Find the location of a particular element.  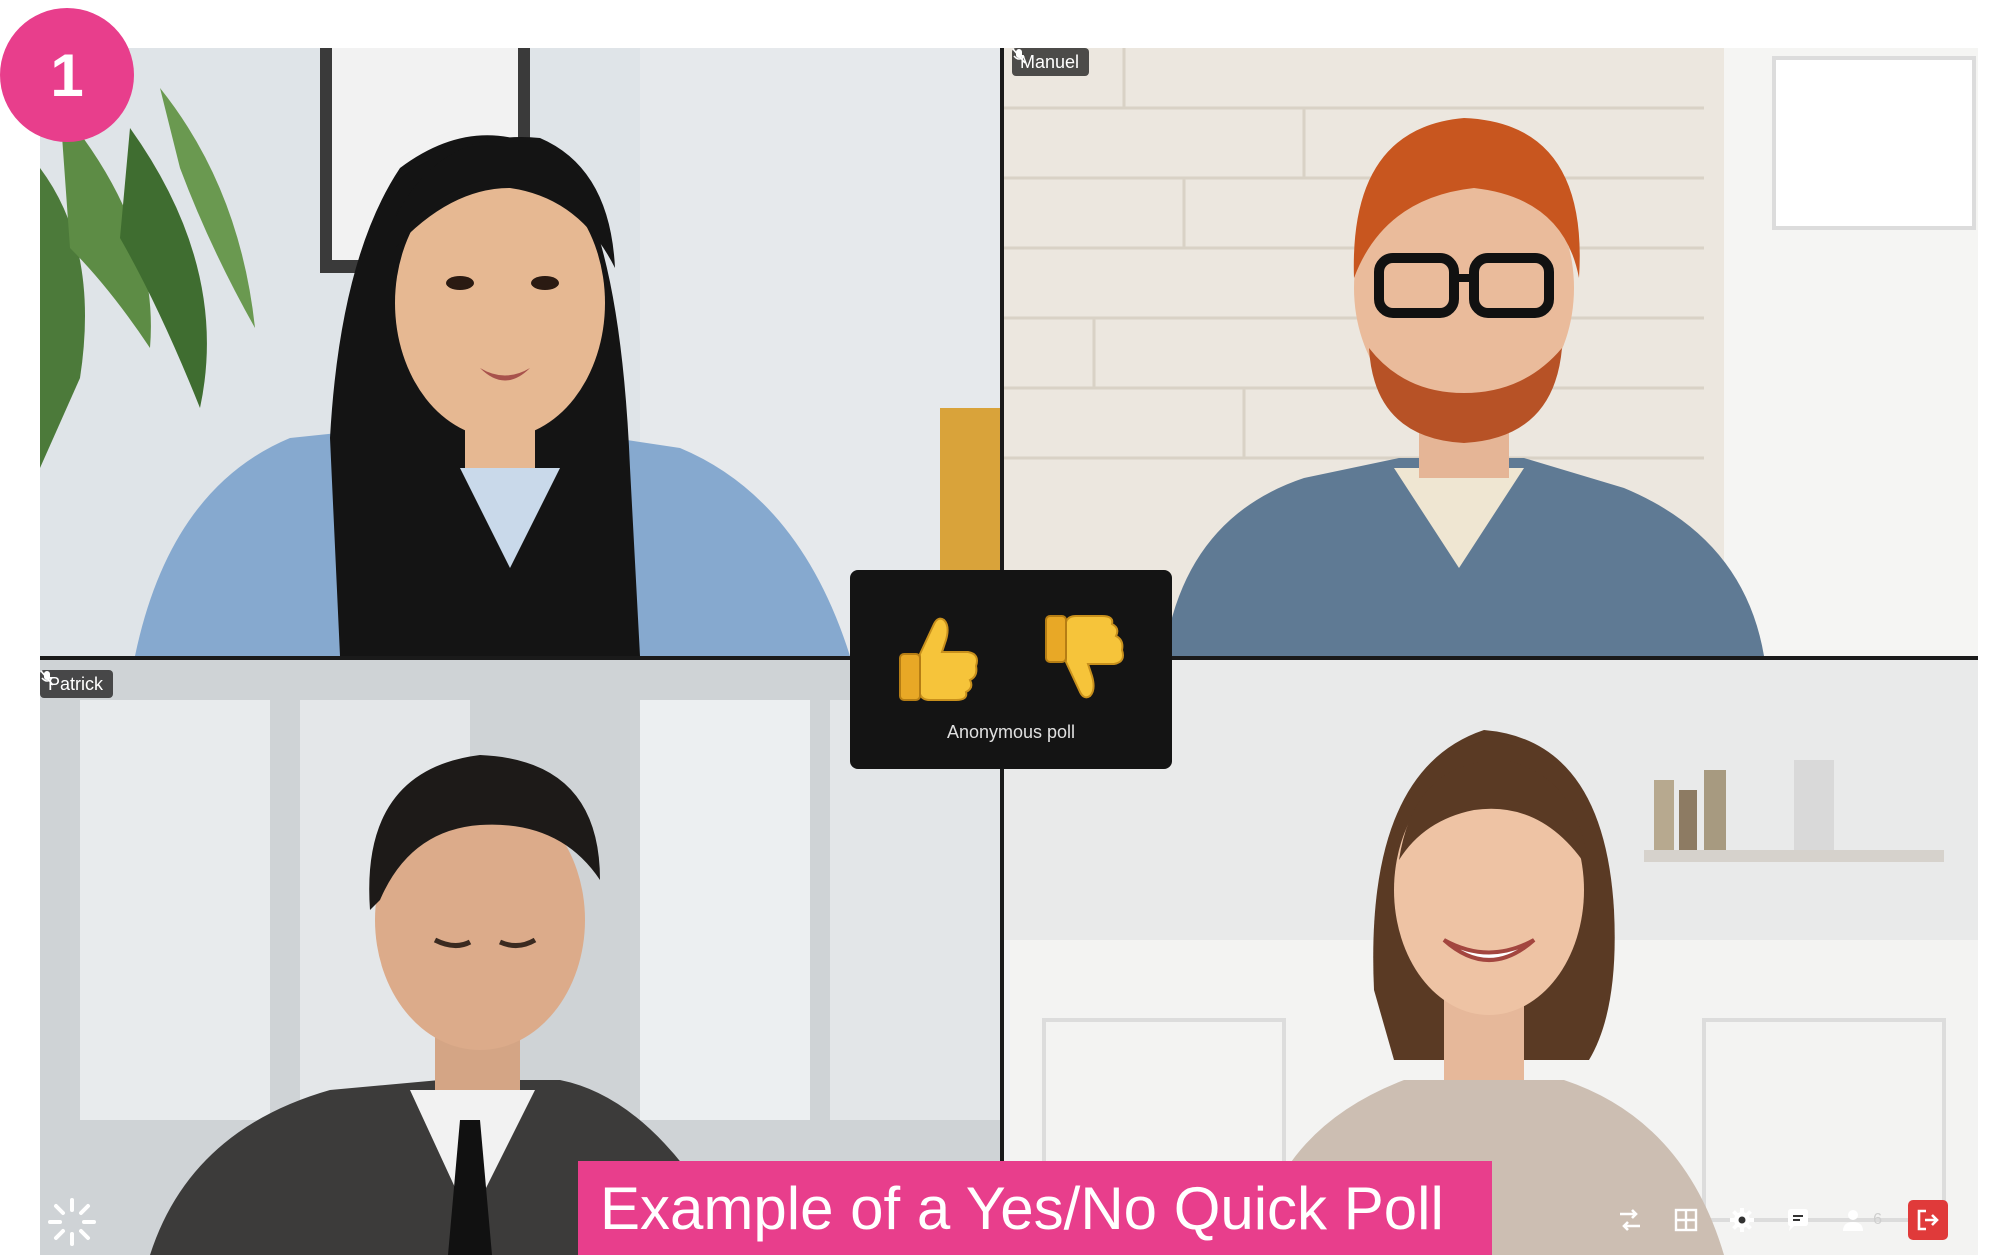

participants-icon is located at coordinates (1853, 1220).